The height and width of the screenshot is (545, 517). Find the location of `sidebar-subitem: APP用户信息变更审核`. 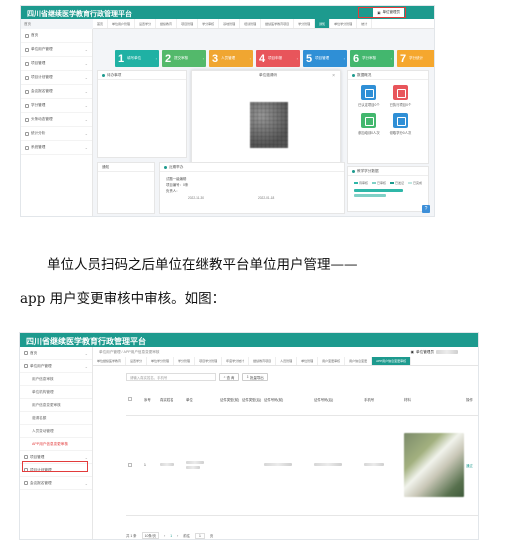

sidebar-subitem: APP用户信息变更审核 is located at coordinates (56, 444).